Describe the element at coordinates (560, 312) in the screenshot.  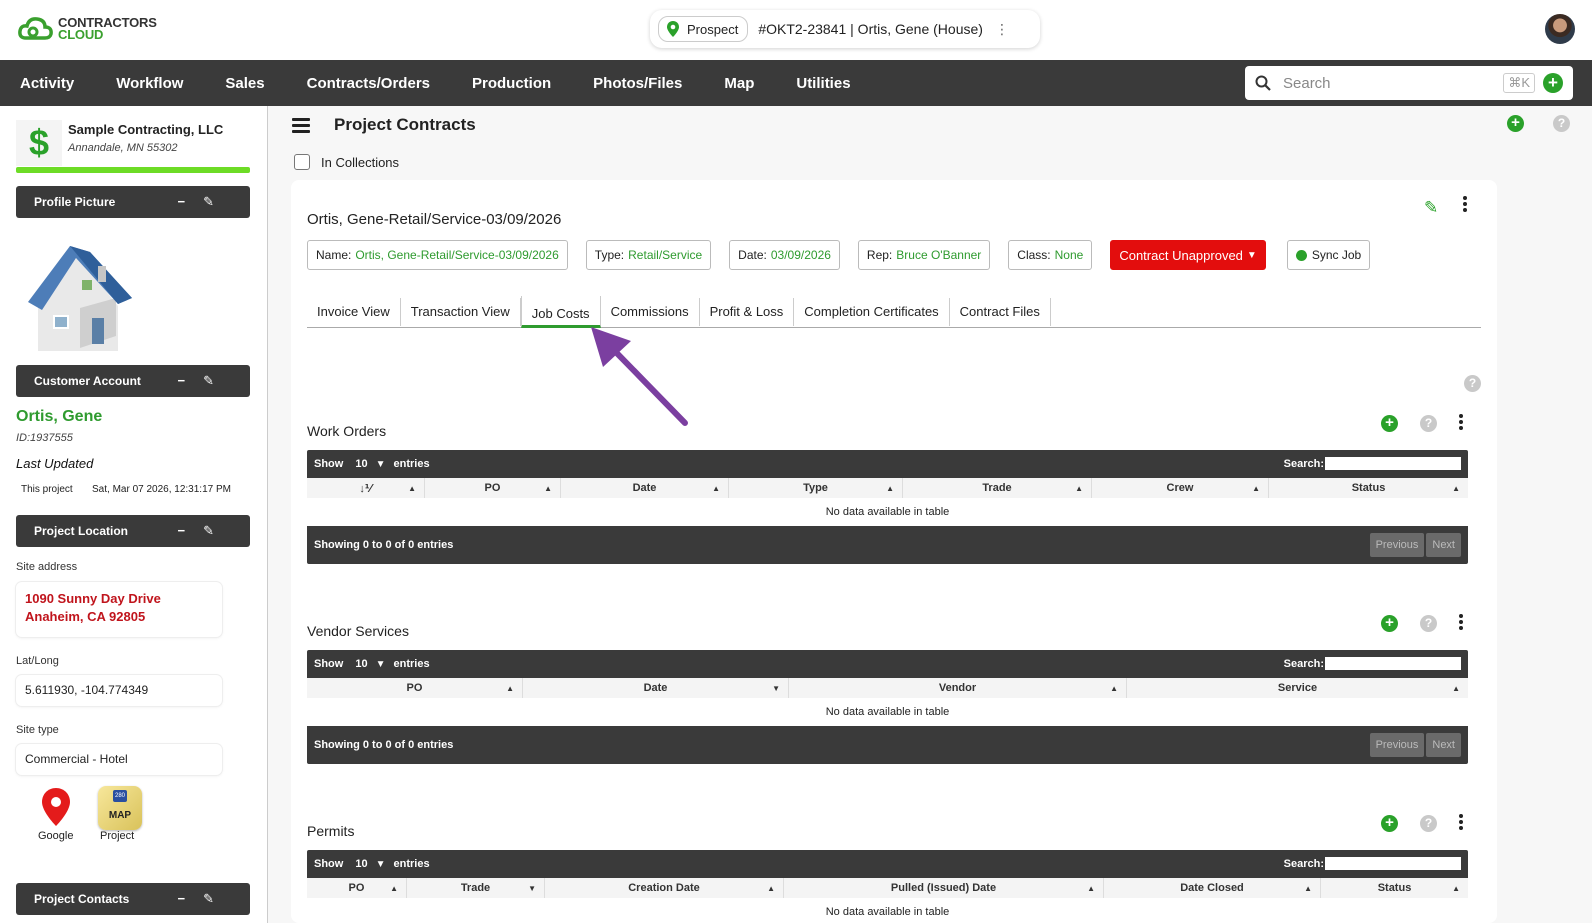
I see `tab-job-costs: Job Costs` at that location.